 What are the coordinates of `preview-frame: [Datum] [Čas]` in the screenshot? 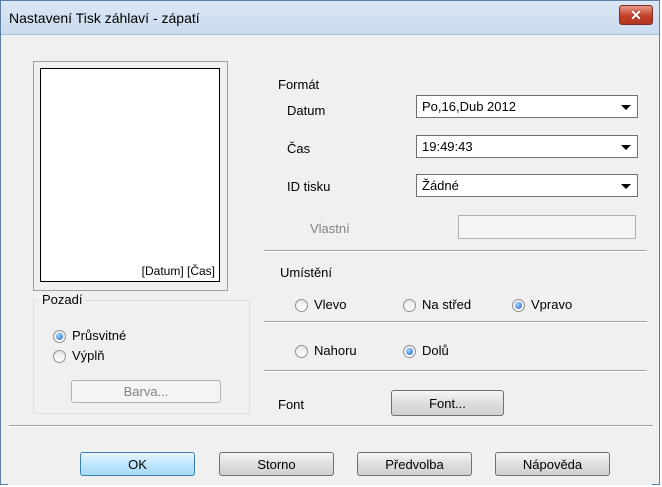 It's located at (130, 176).